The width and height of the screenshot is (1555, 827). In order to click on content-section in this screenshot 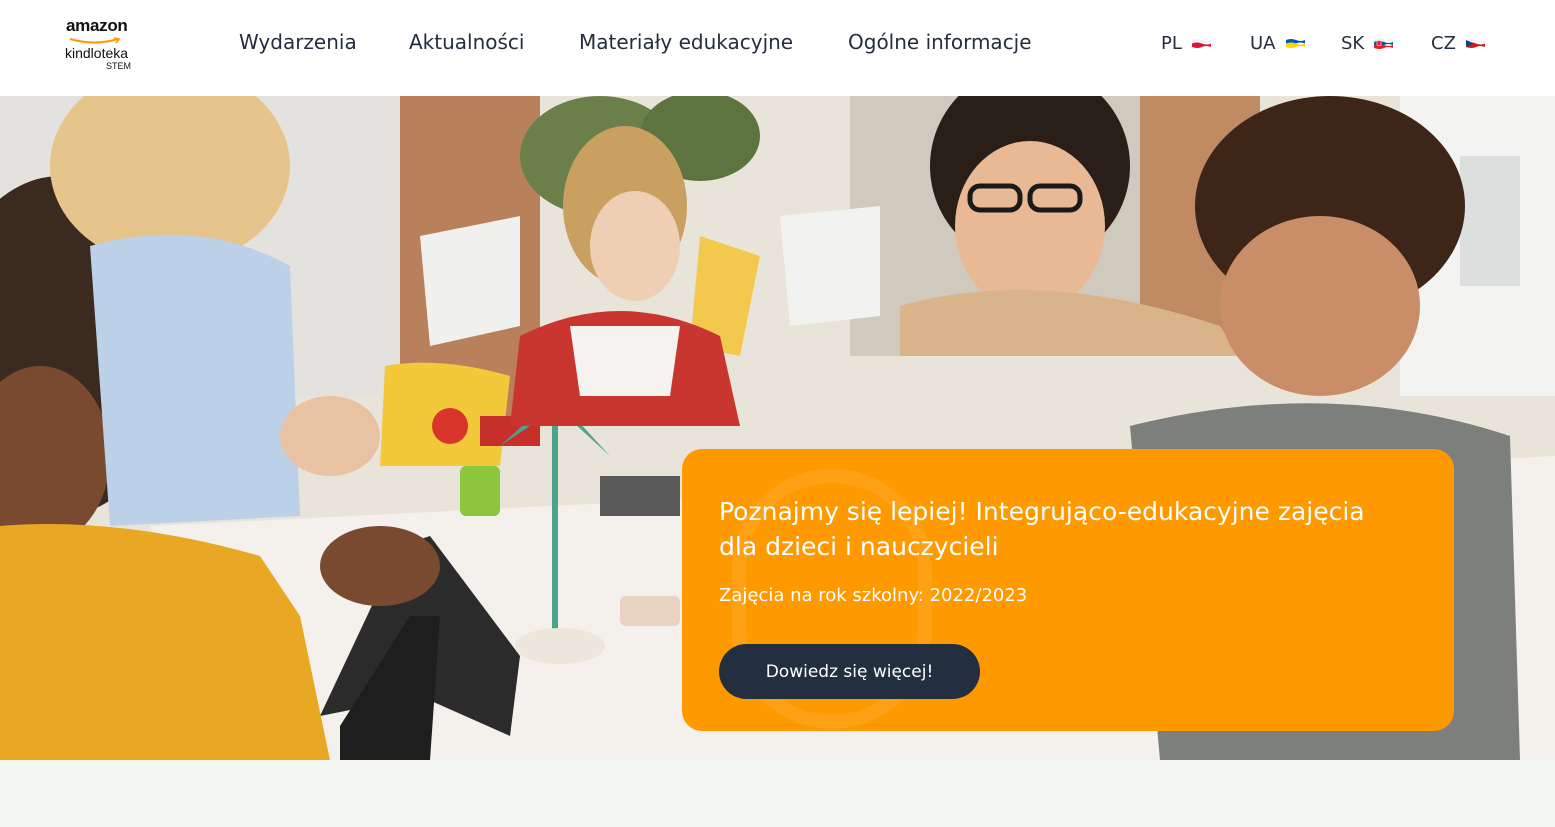, I will do `click(777, 793)`.